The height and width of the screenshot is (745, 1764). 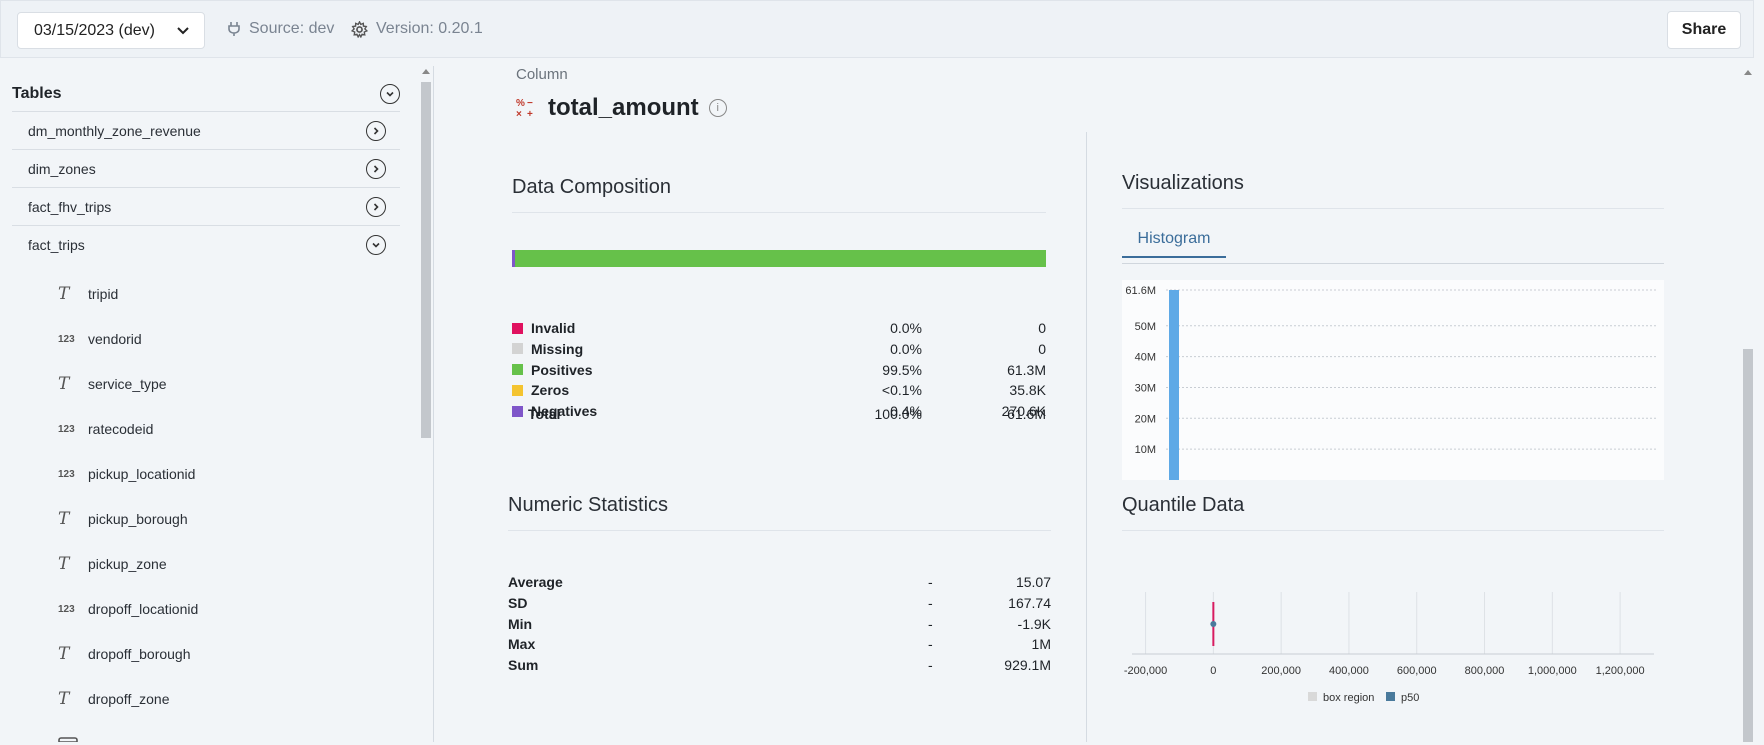 I want to click on stat-label: SD, so click(x=518, y=602).